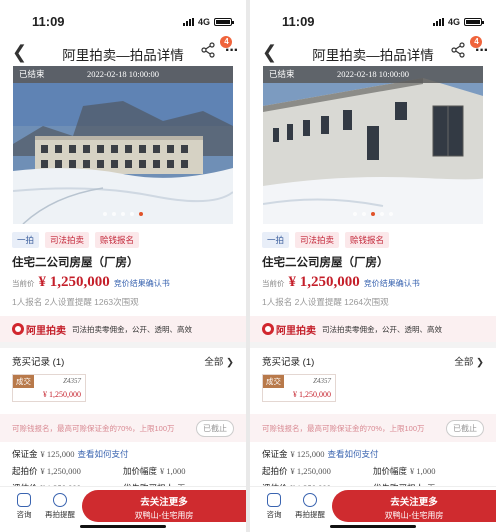 The height and width of the screenshot is (532, 496). What do you see at coordinates (23, 283) in the screenshot?
I see `price-label: 当前价` at bounding box center [23, 283].